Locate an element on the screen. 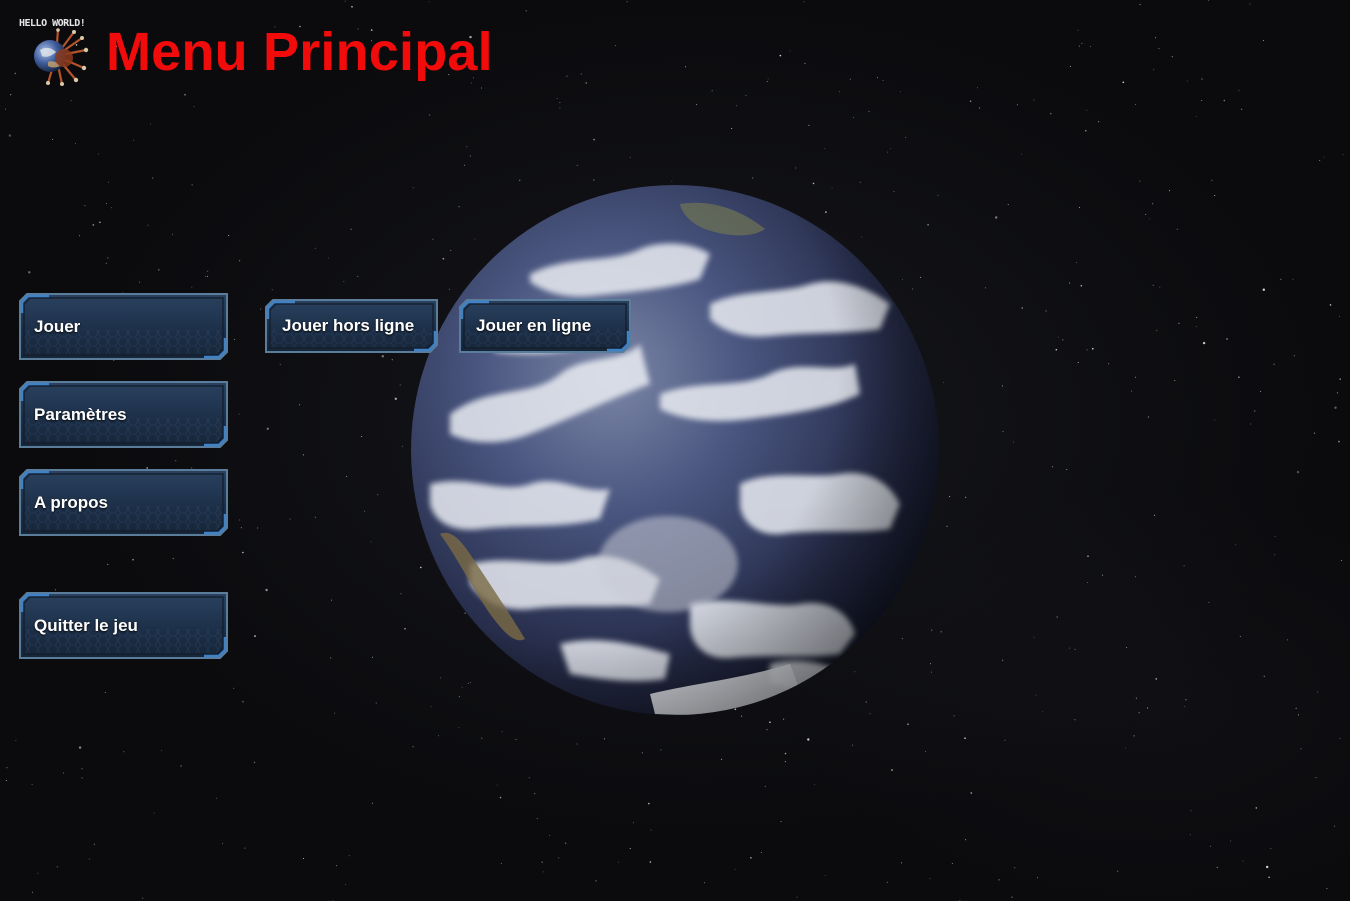 This screenshot has height=901, width=1350. play-button: Jouer is located at coordinates (123, 326).